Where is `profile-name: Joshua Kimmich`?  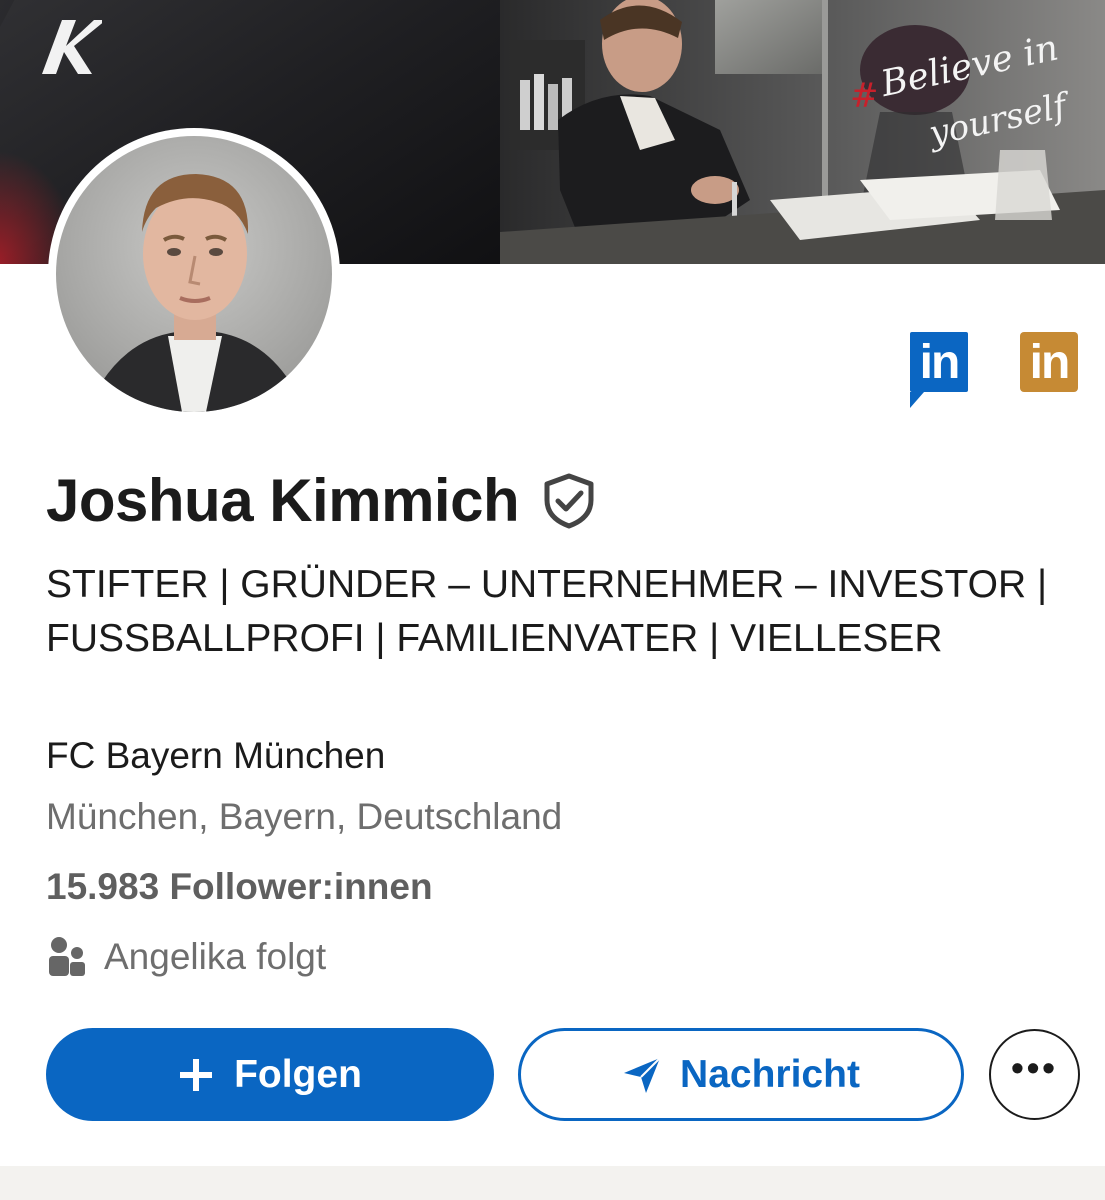 profile-name: Joshua Kimmich is located at coordinates (283, 500).